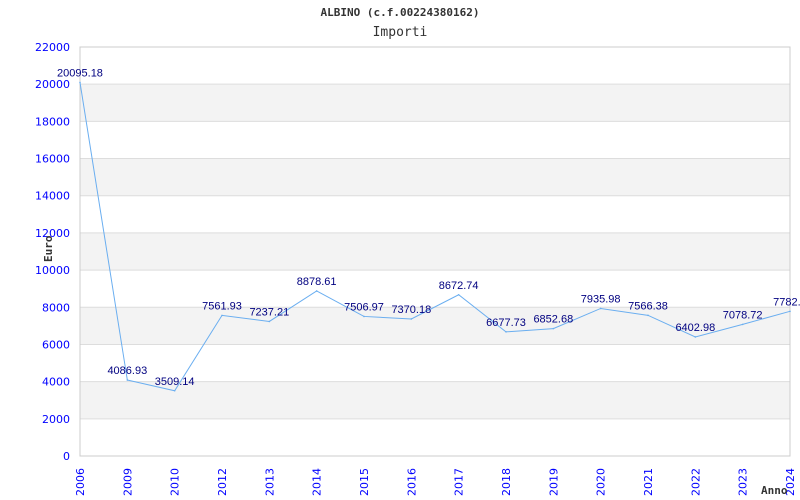 The height and width of the screenshot is (500, 800). Describe the element at coordinates (601, 299) in the screenshot. I see `data-label: 7935.98` at that location.